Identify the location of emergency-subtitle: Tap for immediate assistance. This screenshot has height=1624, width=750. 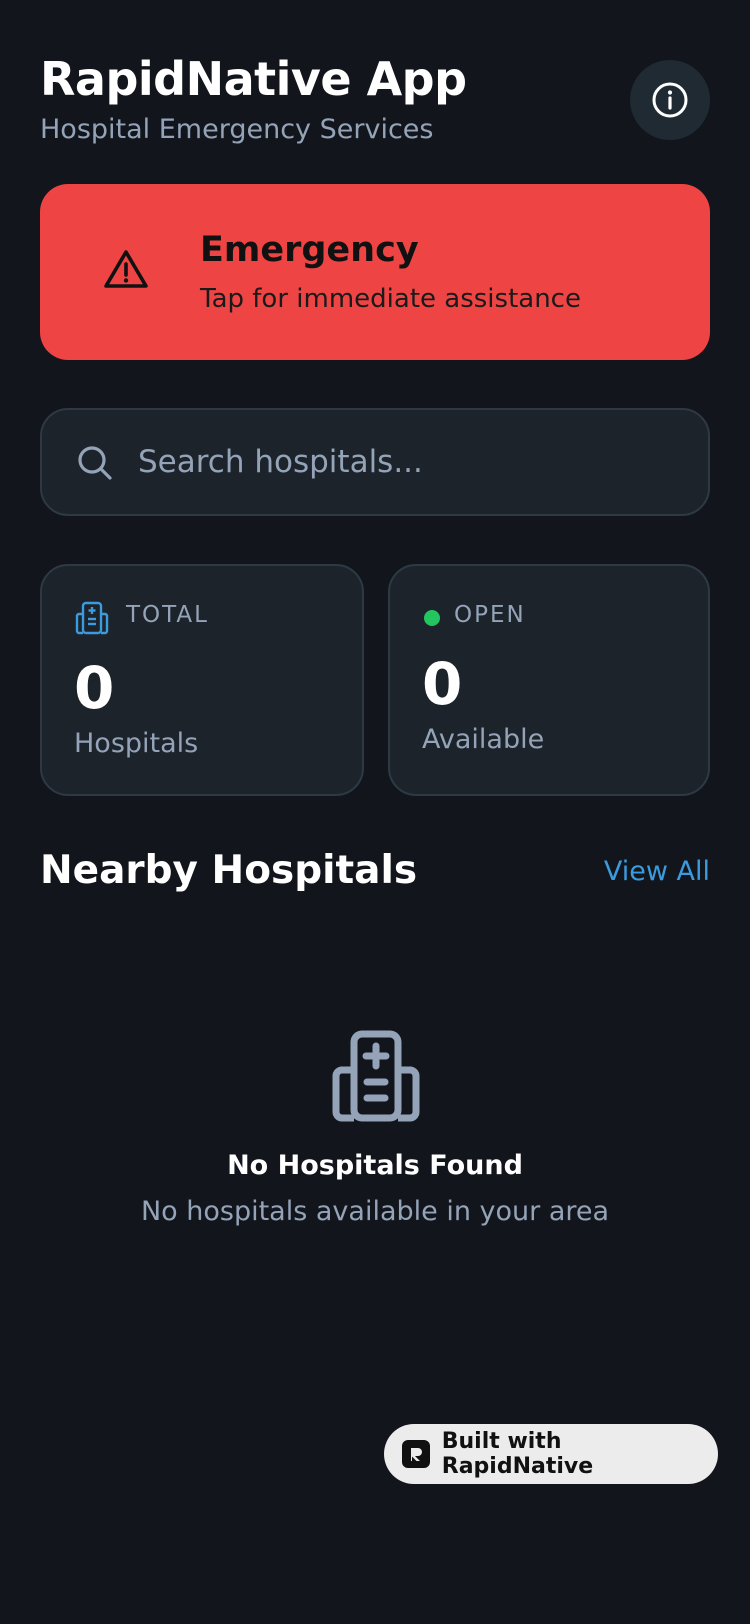
(390, 299).